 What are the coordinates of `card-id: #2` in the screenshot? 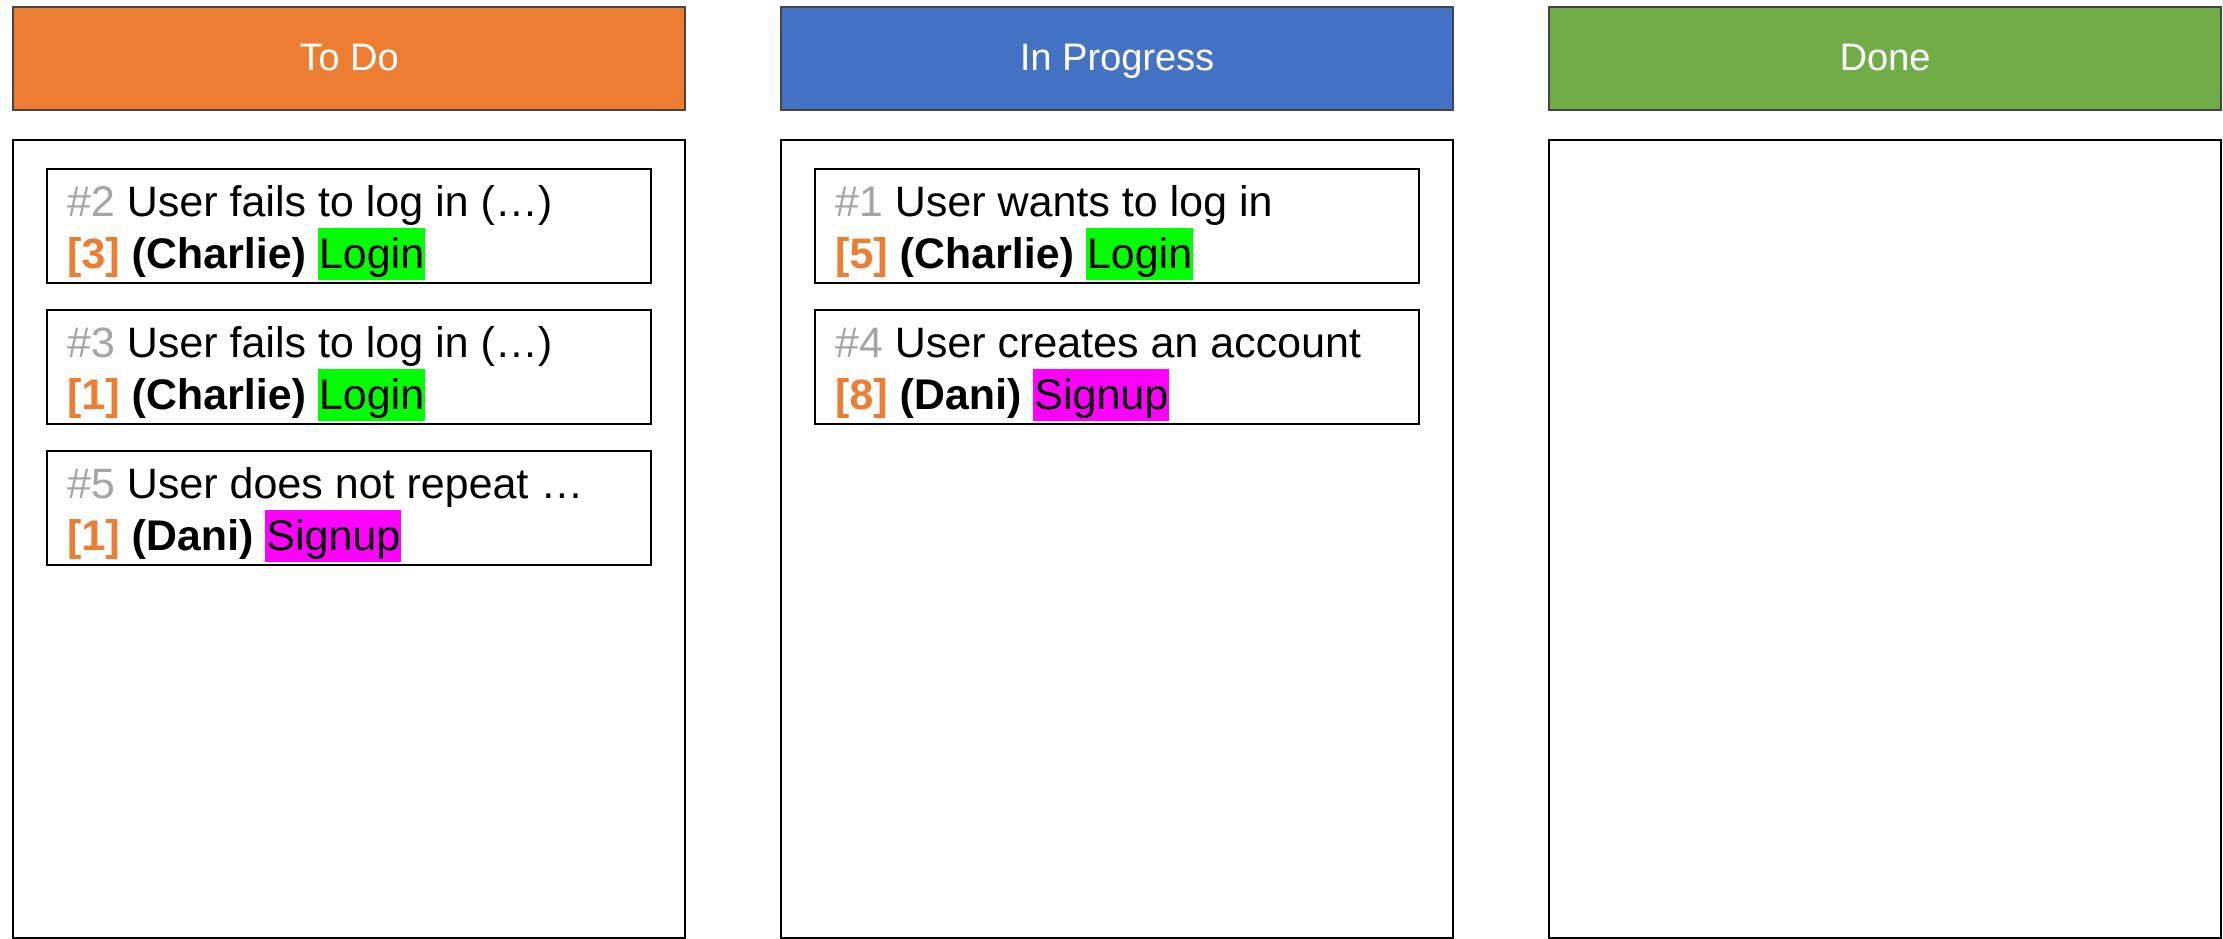 It's located at (91, 202).